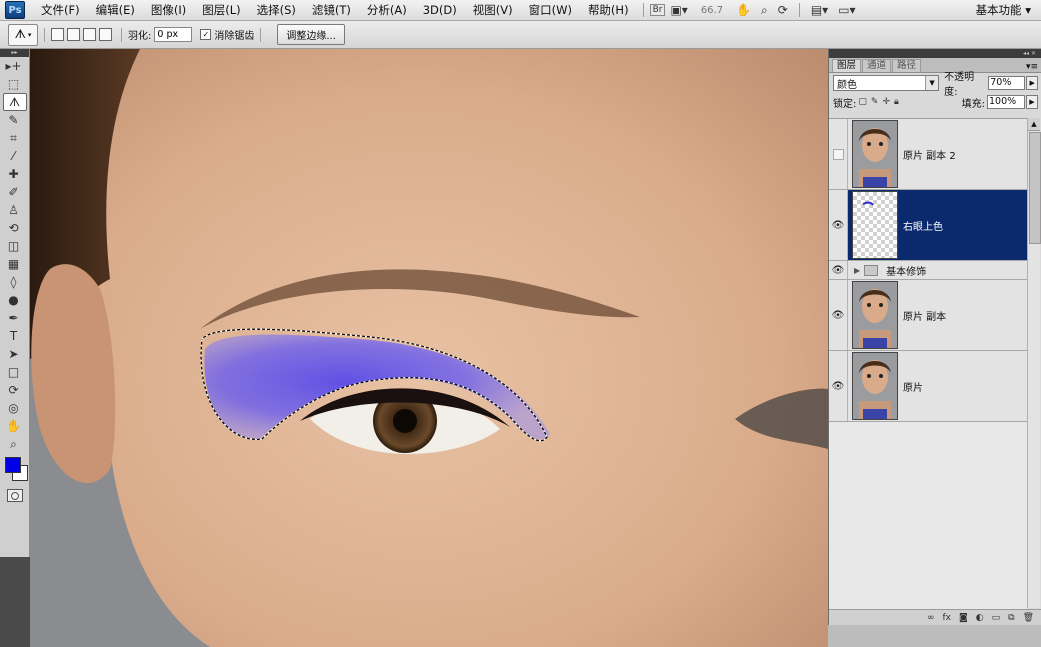 The image size is (1041, 647). Describe the element at coordinates (875, 225) in the screenshot. I see `layer-thumbnail` at that location.